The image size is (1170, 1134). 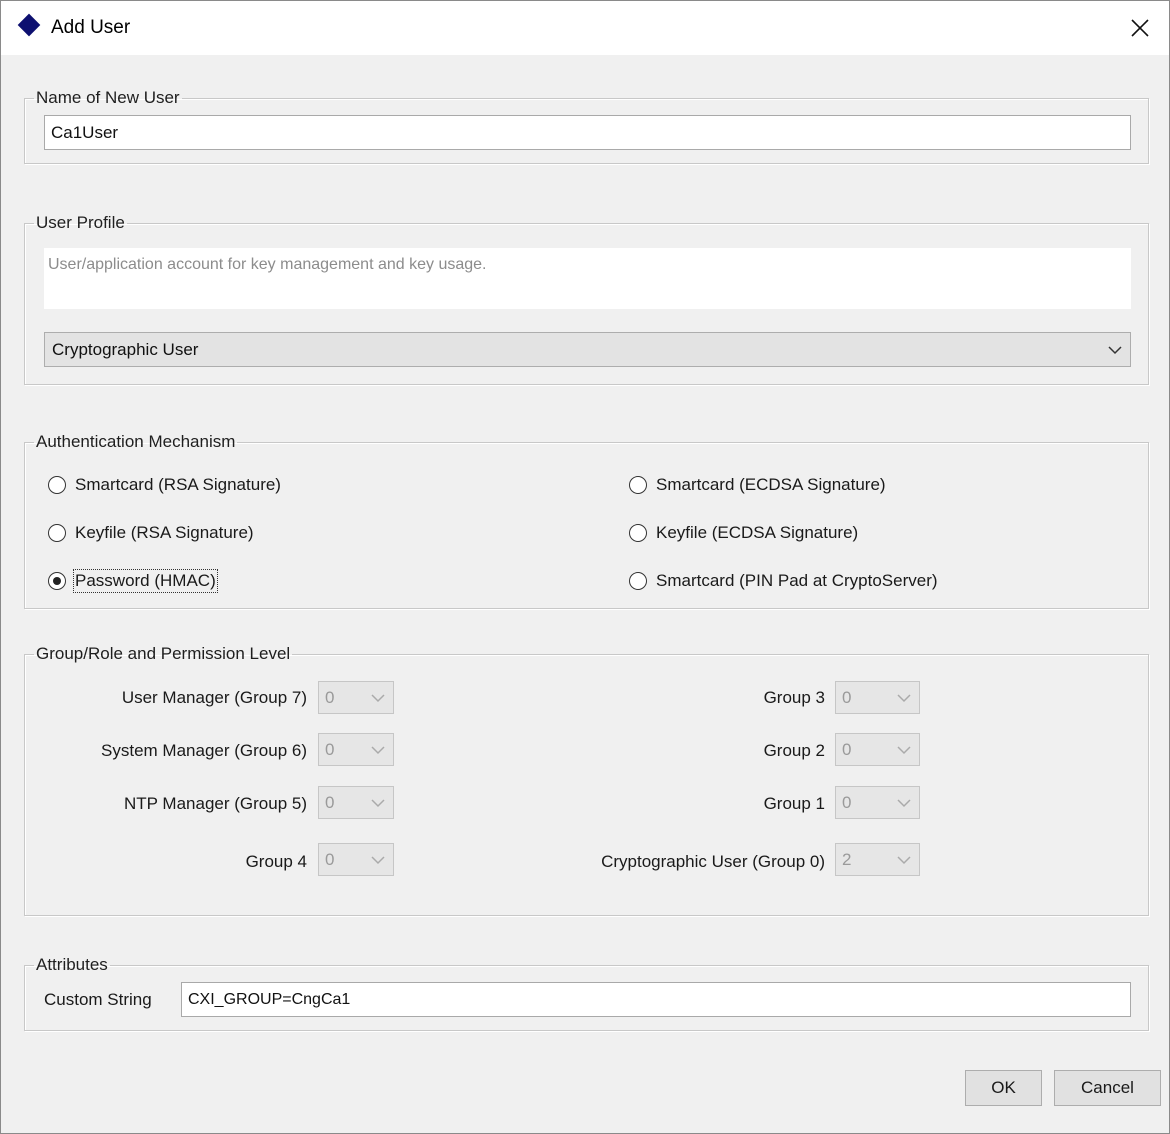 What do you see at coordinates (794, 803) in the screenshot?
I see `perm-label-group1: Group 1` at bounding box center [794, 803].